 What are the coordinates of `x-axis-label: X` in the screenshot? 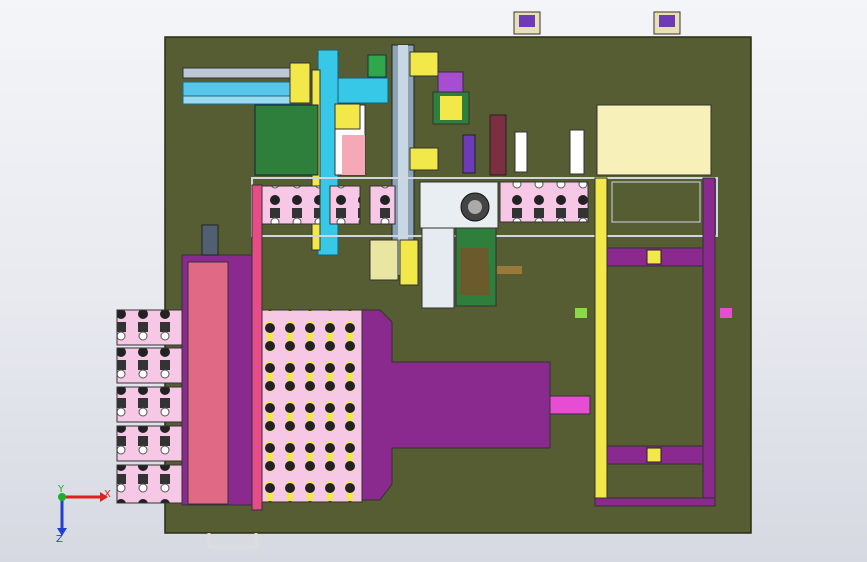 It's located at (107, 494).